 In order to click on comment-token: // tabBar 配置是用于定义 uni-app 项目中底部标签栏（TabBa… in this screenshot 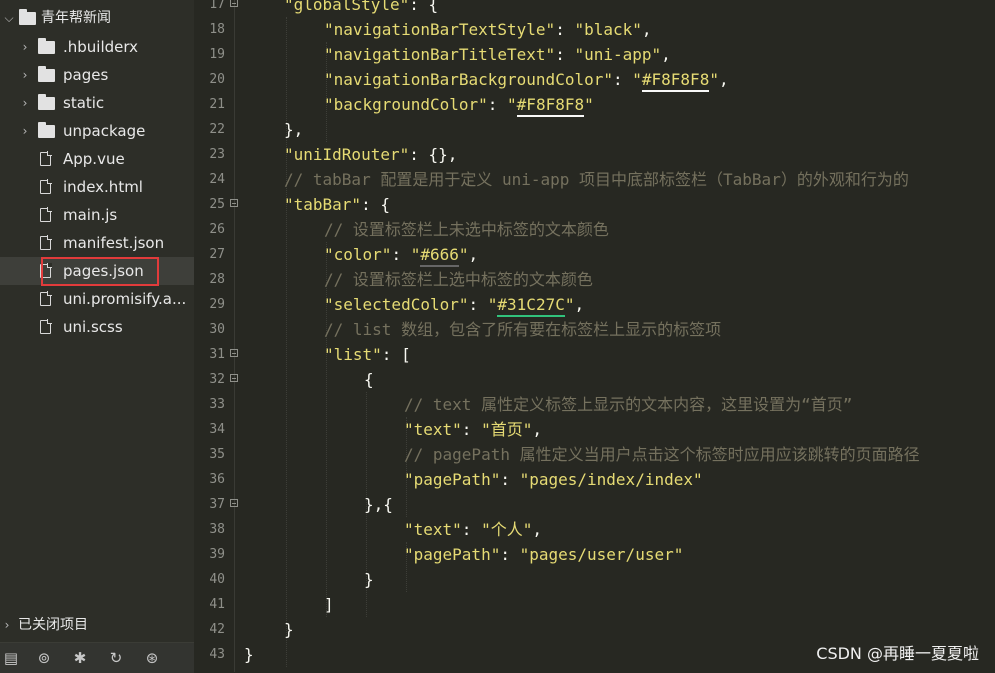, I will do `click(596, 179)`.